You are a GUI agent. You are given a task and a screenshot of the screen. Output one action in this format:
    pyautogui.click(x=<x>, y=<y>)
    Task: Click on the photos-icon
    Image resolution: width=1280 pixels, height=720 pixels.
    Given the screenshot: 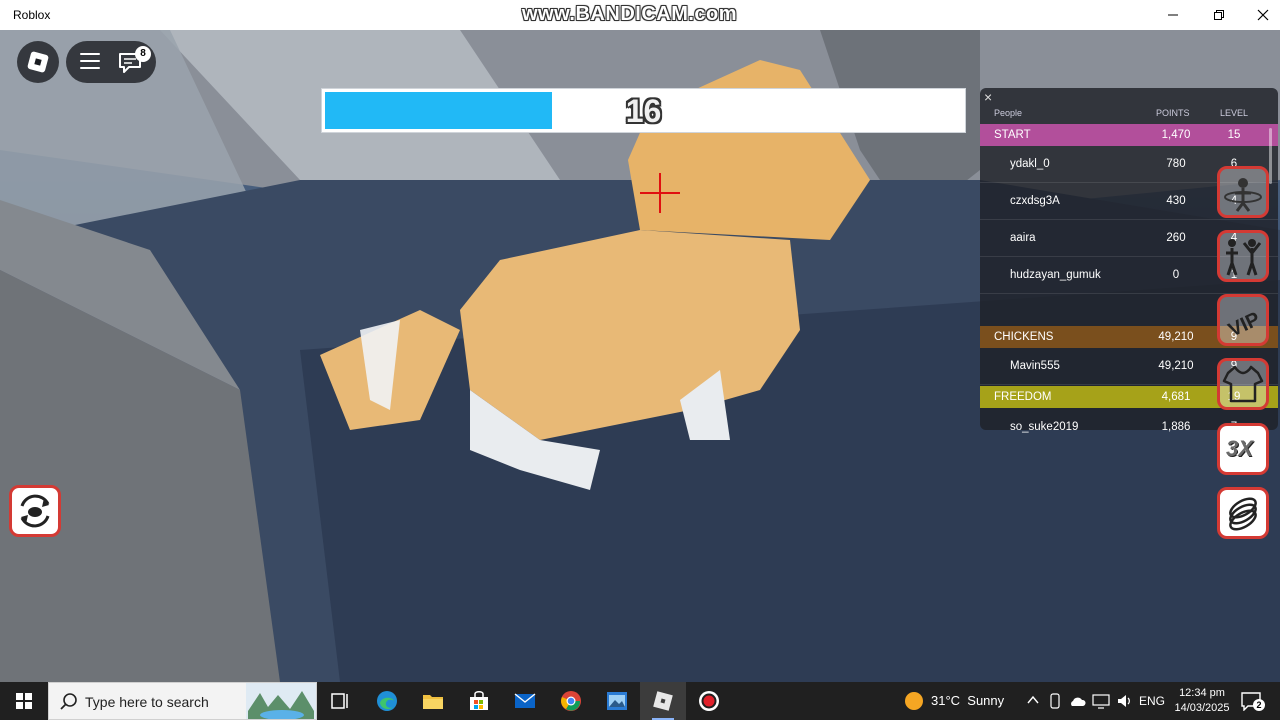 What is the action you would take?
    pyautogui.click(x=617, y=701)
    